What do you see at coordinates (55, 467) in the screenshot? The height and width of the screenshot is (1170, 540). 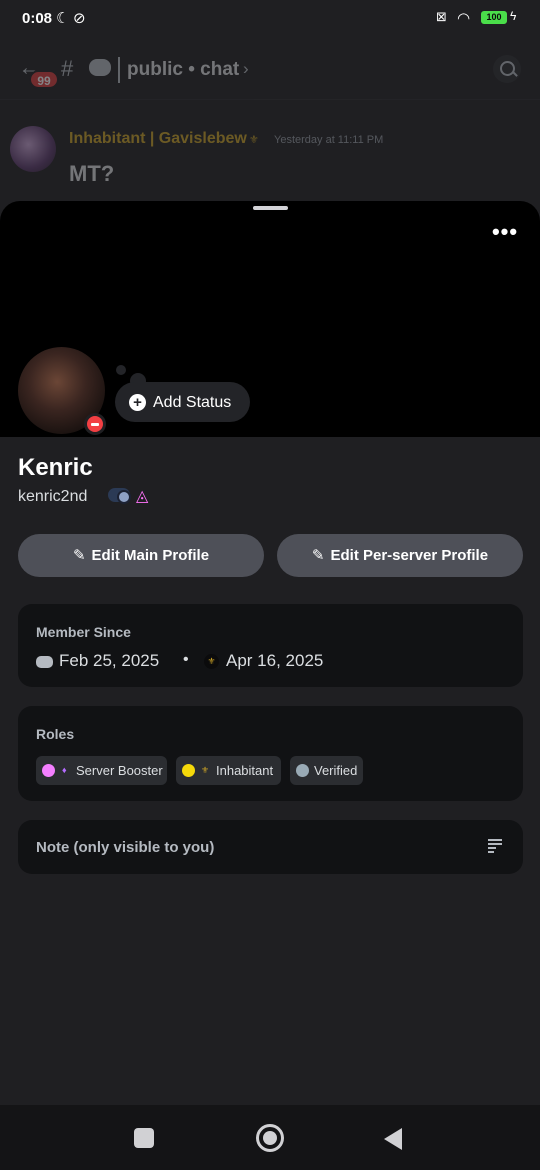 I see `display-name: Kenric` at bounding box center [55, 467].